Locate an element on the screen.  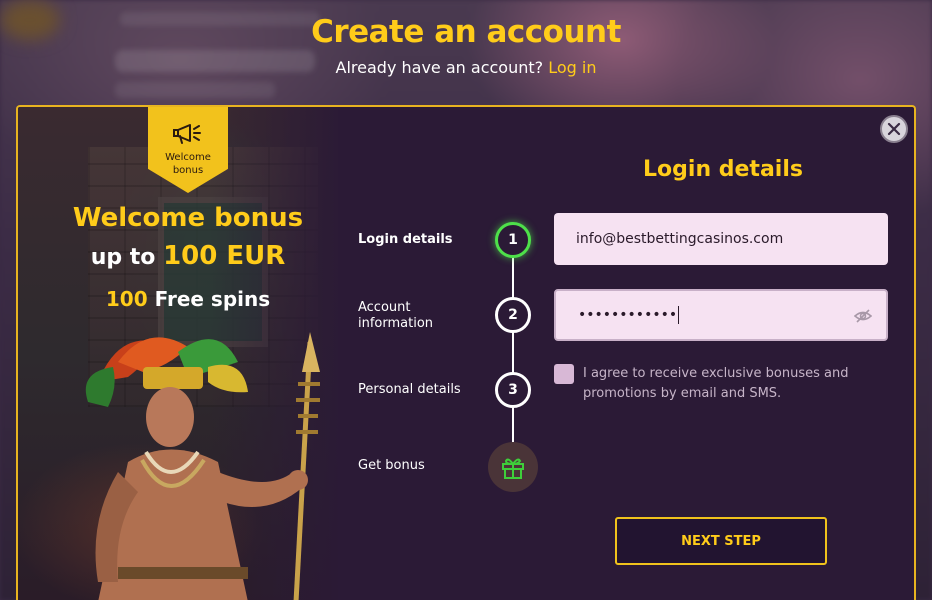
page-subtitle: Already have an account? Log in is located at coordinates (466, 67).